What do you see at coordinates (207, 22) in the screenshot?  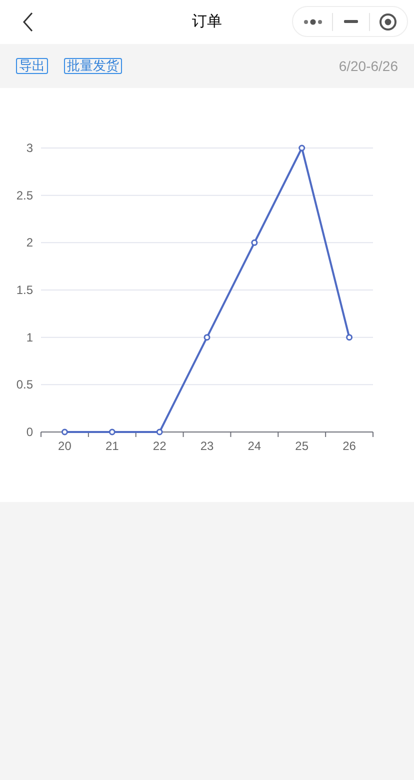 I see `page-title: 订单` at bounding box center [207, 22].